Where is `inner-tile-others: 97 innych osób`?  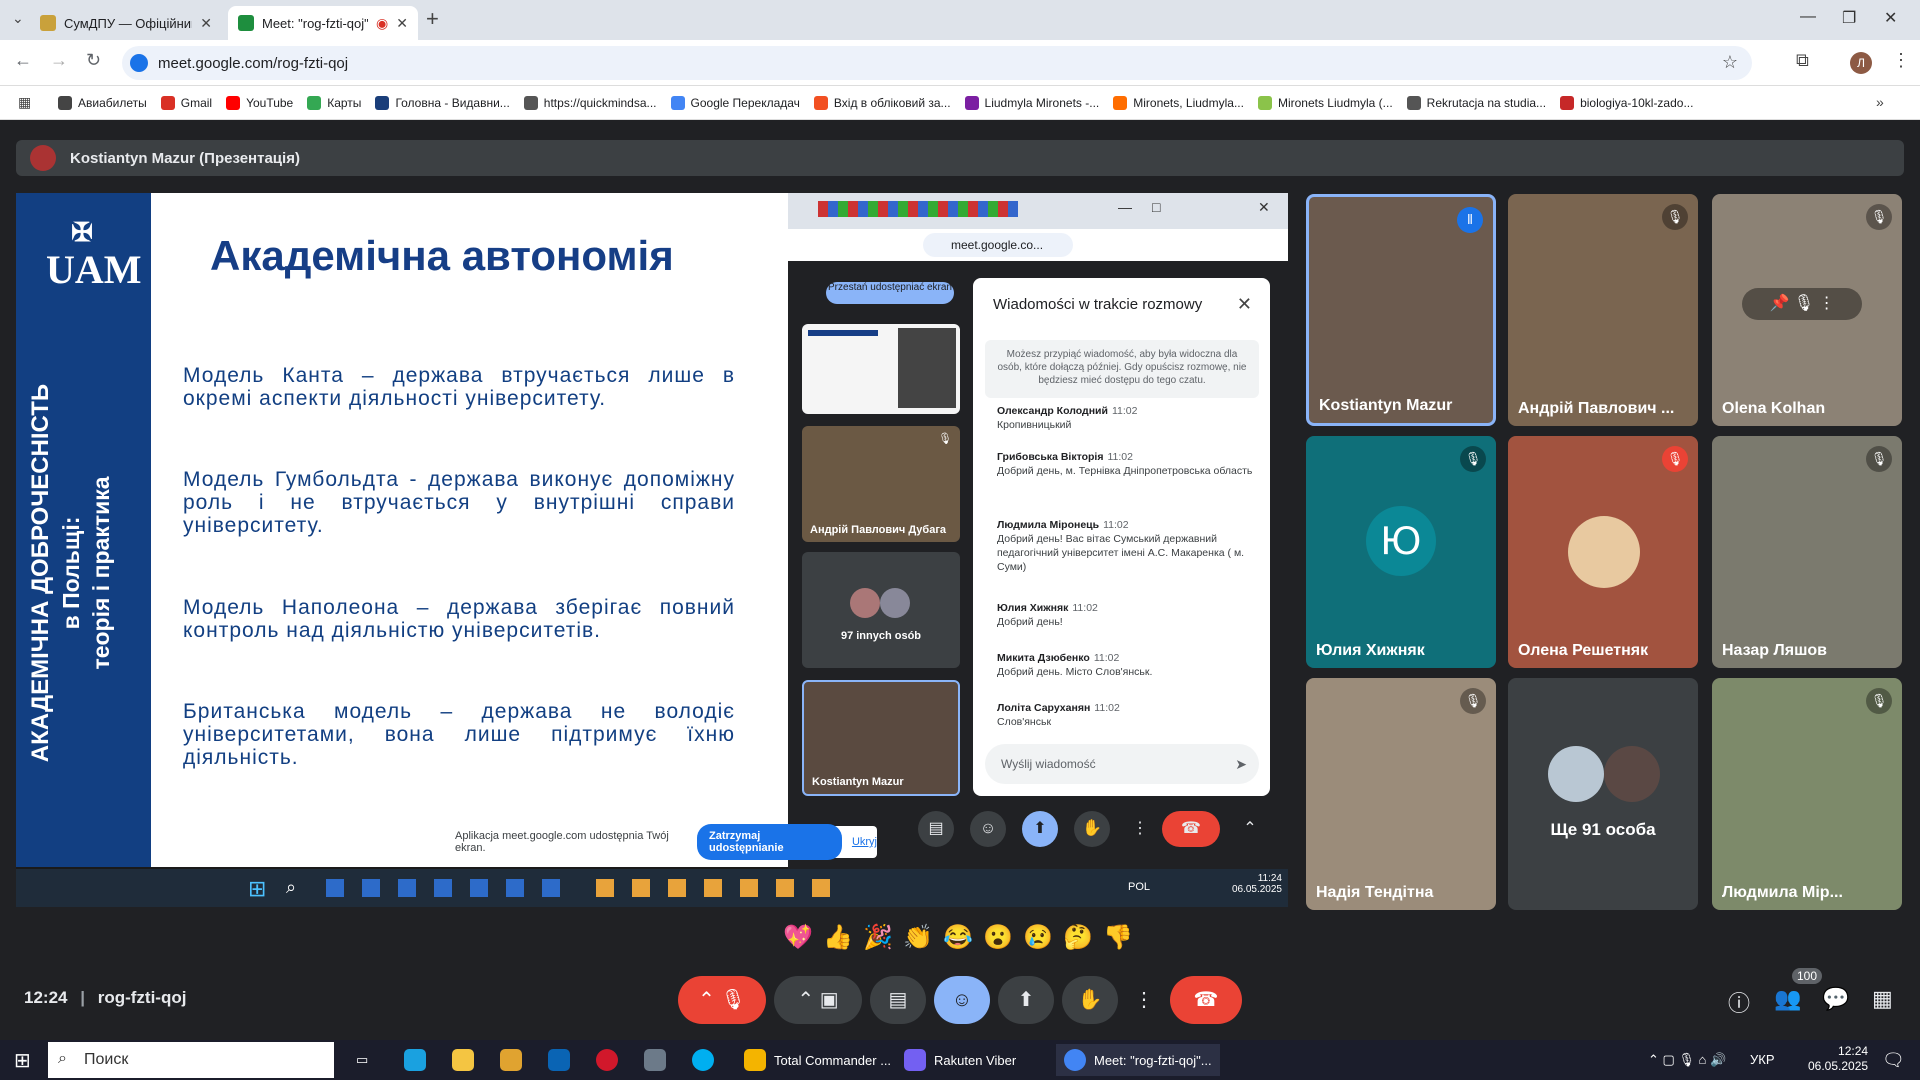
inner-tile-others: 97 innych osób is located at coordinates (881, 610).